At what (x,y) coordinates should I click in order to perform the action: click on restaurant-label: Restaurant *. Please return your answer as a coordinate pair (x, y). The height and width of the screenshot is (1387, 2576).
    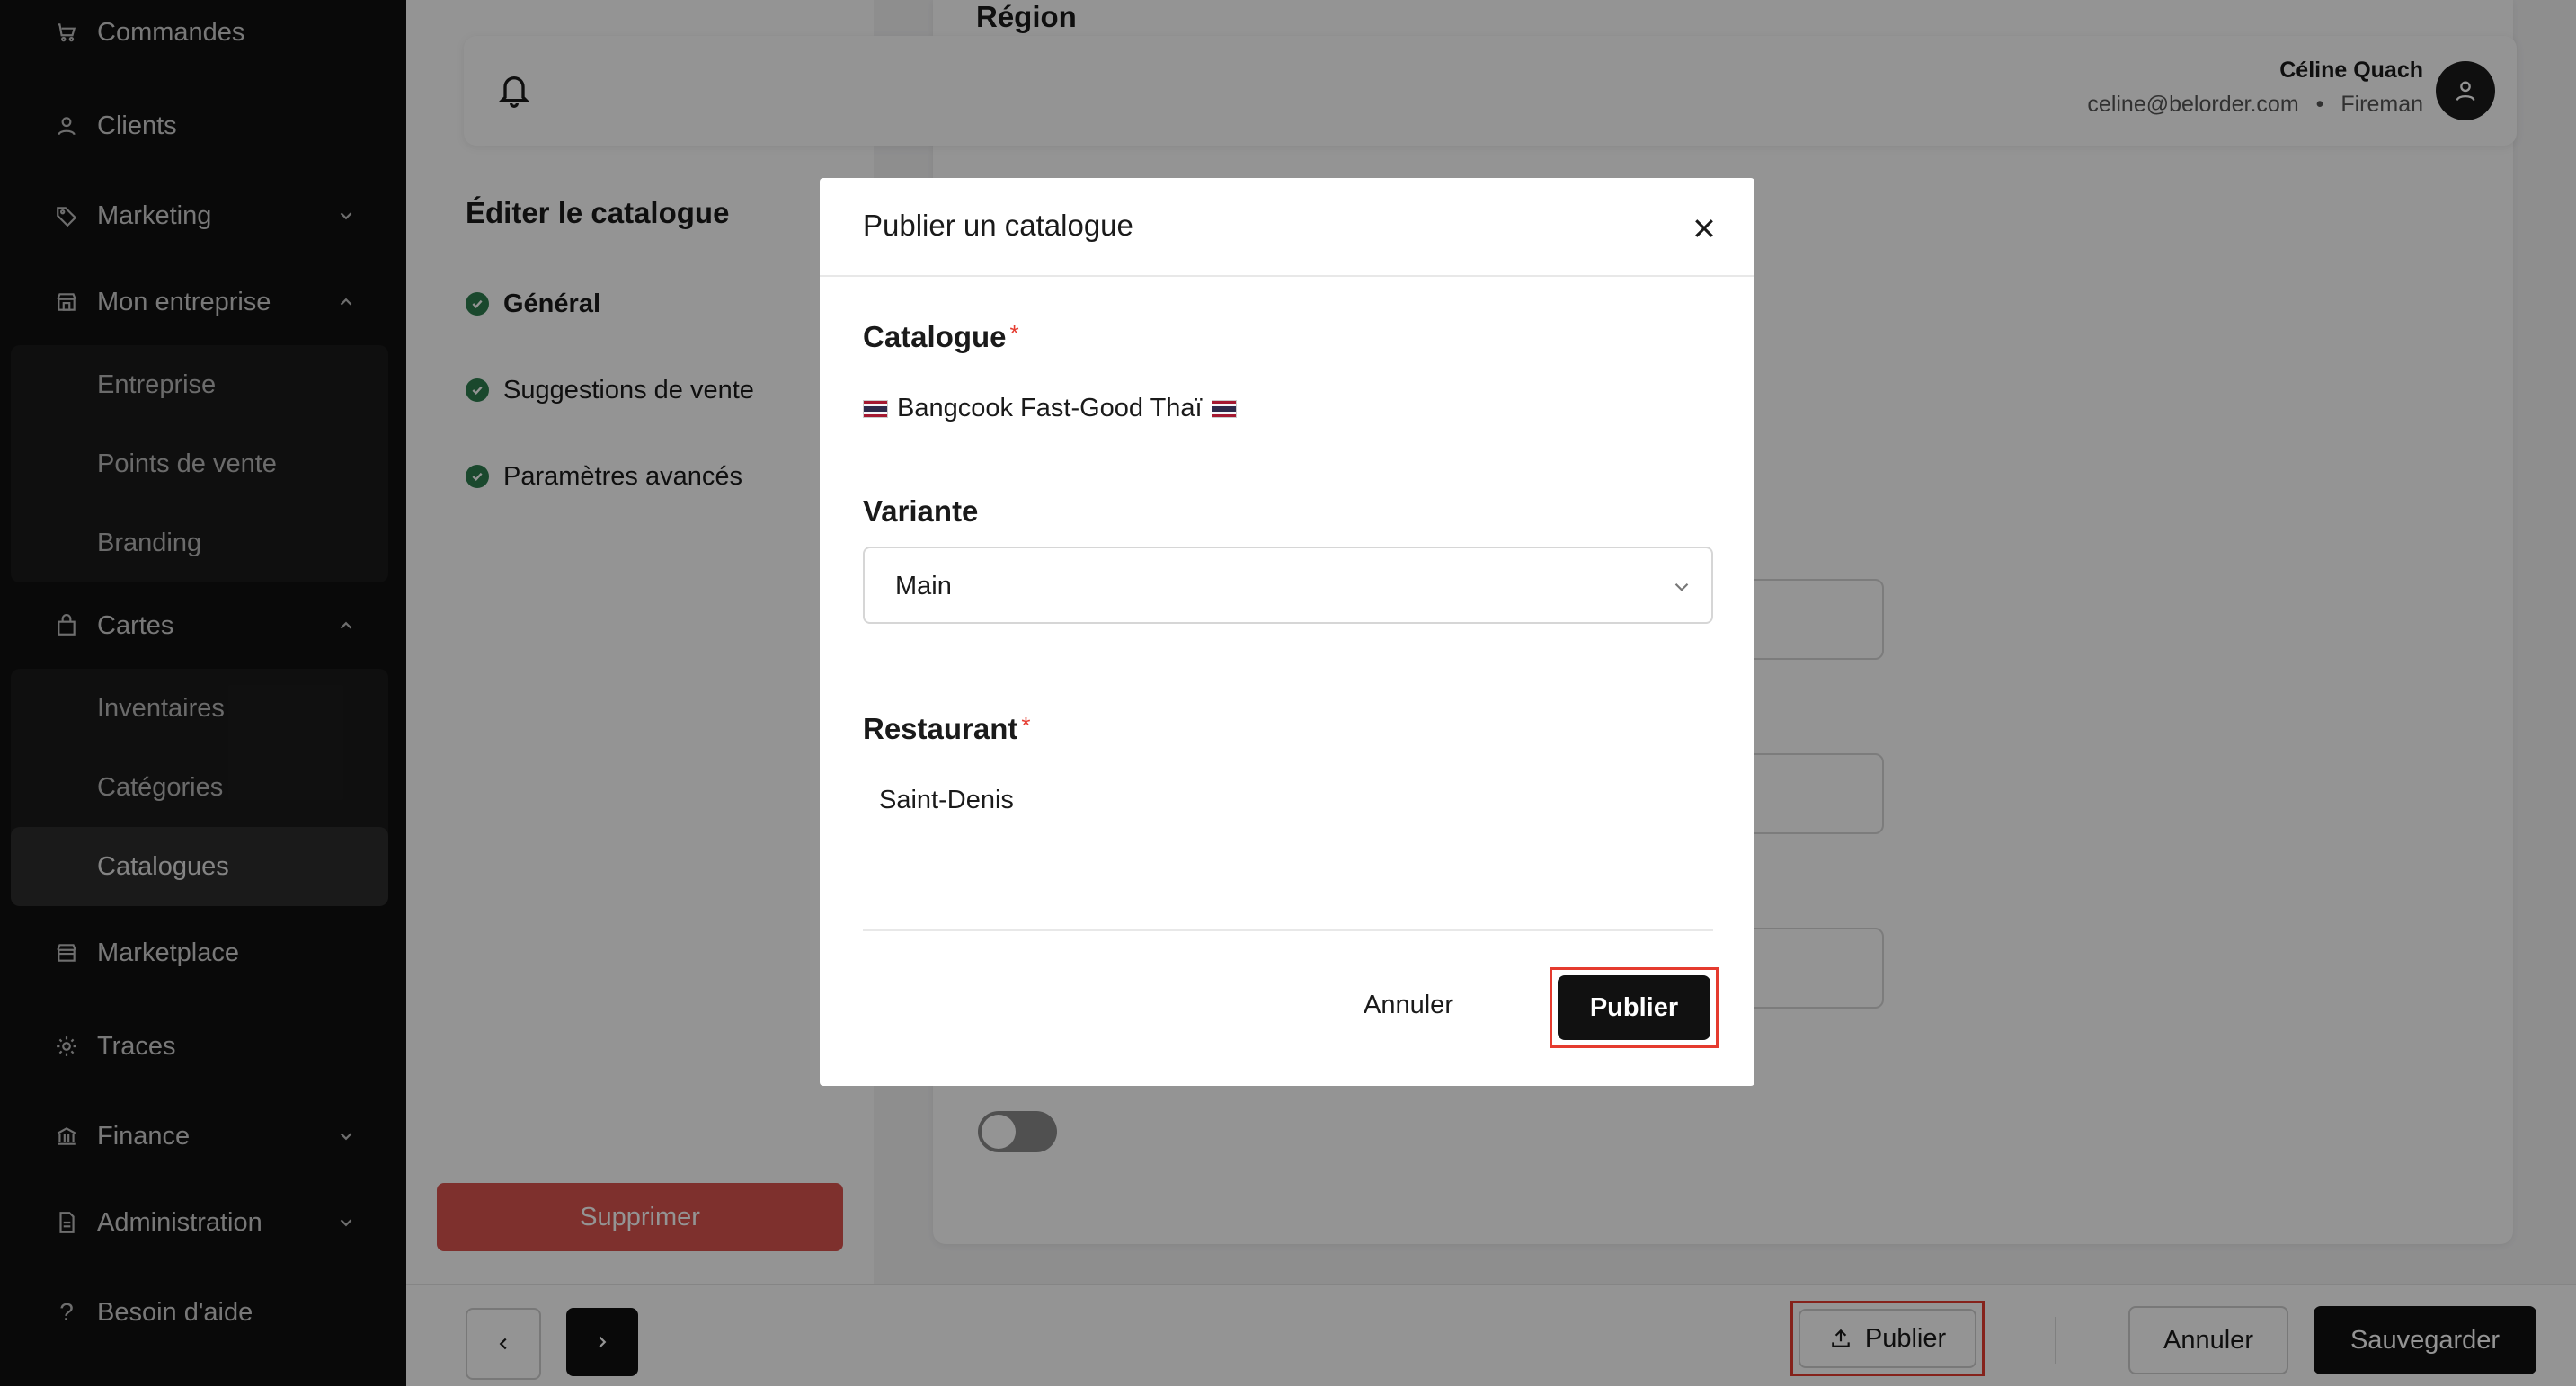
    Looking at the image, I should click on (947, 729).